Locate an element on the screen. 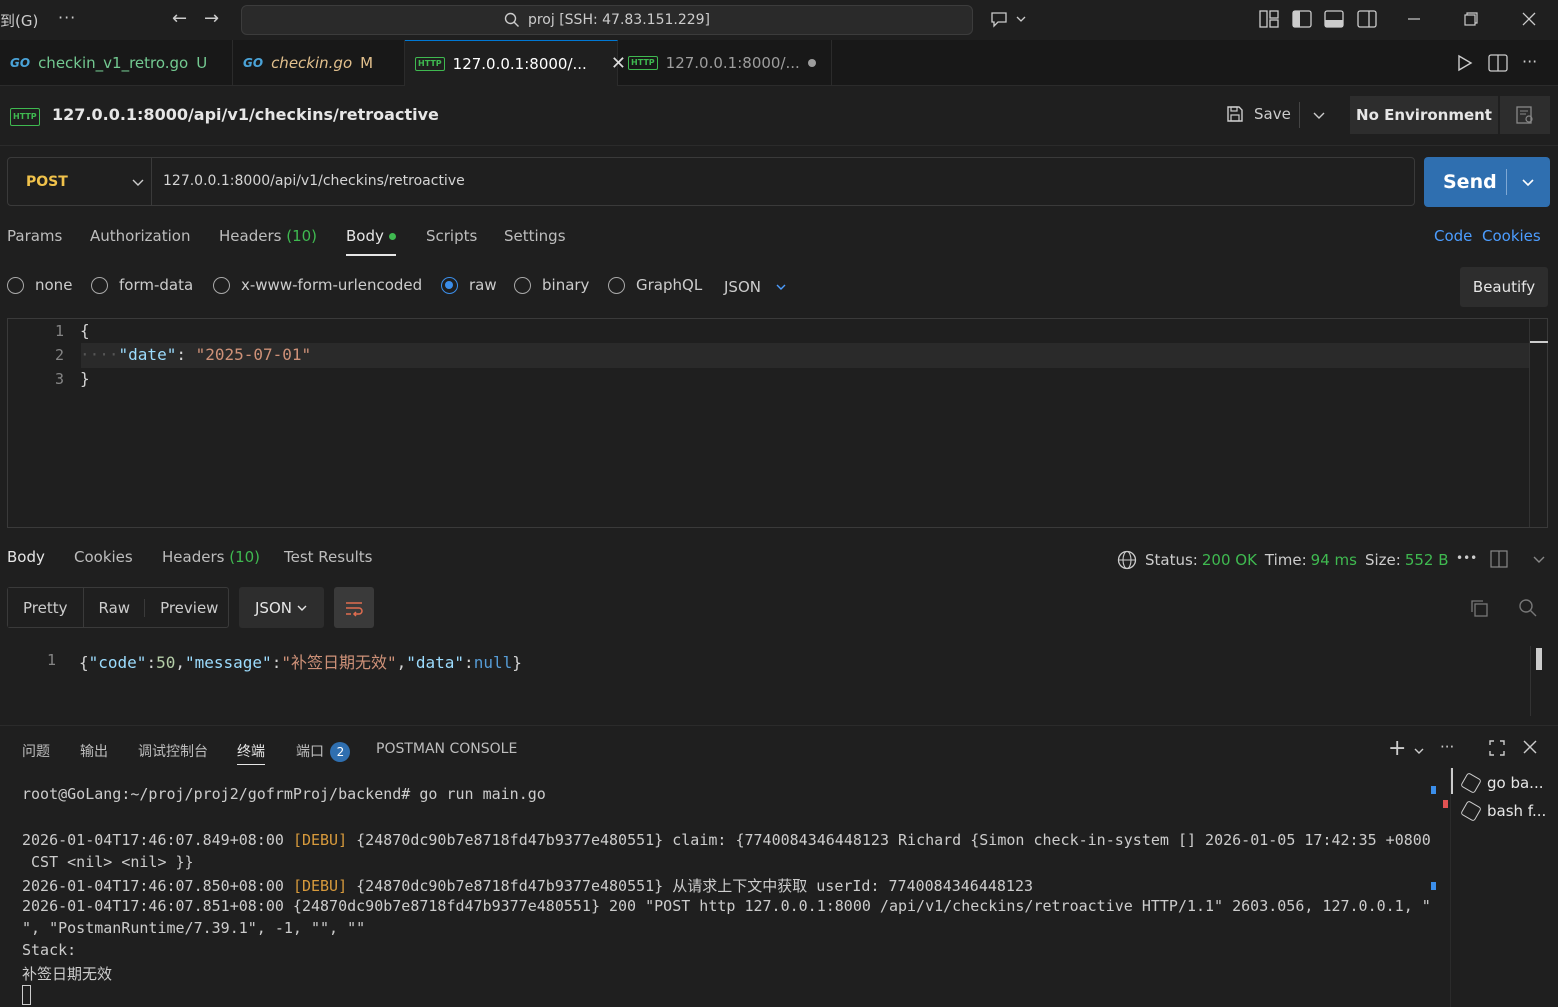 This screenshot has width=1558, height=1007. toggle-secondary-sidebar-icon is located at coordinates (1367, 19).